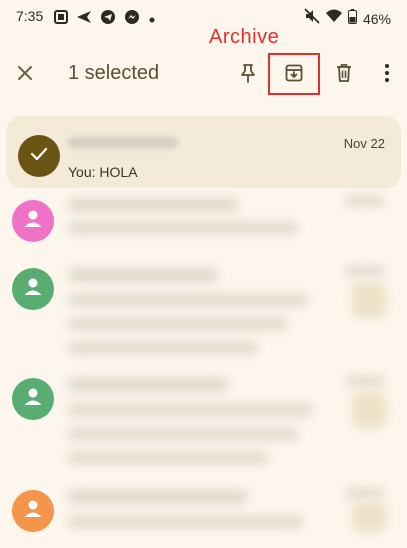 The image size is (407, 548). Describe the element at coordinates (364, 143) in the screenshot. I see `conversation-date: Nov 22` at that location.